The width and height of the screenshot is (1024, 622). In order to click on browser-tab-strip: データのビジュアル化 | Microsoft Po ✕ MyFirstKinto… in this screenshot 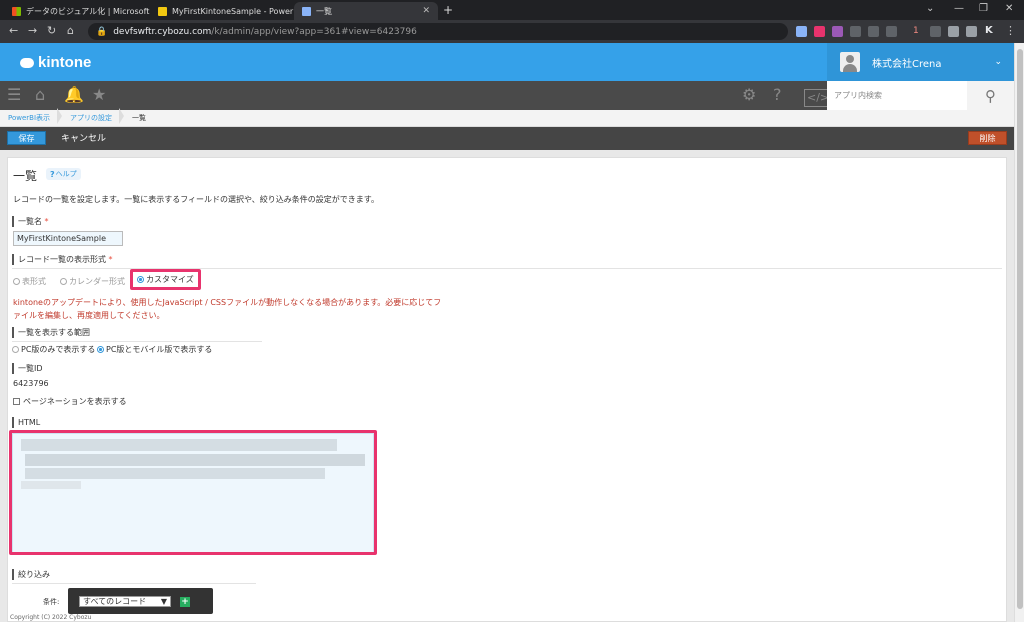, I will do `click(512, 10)`.